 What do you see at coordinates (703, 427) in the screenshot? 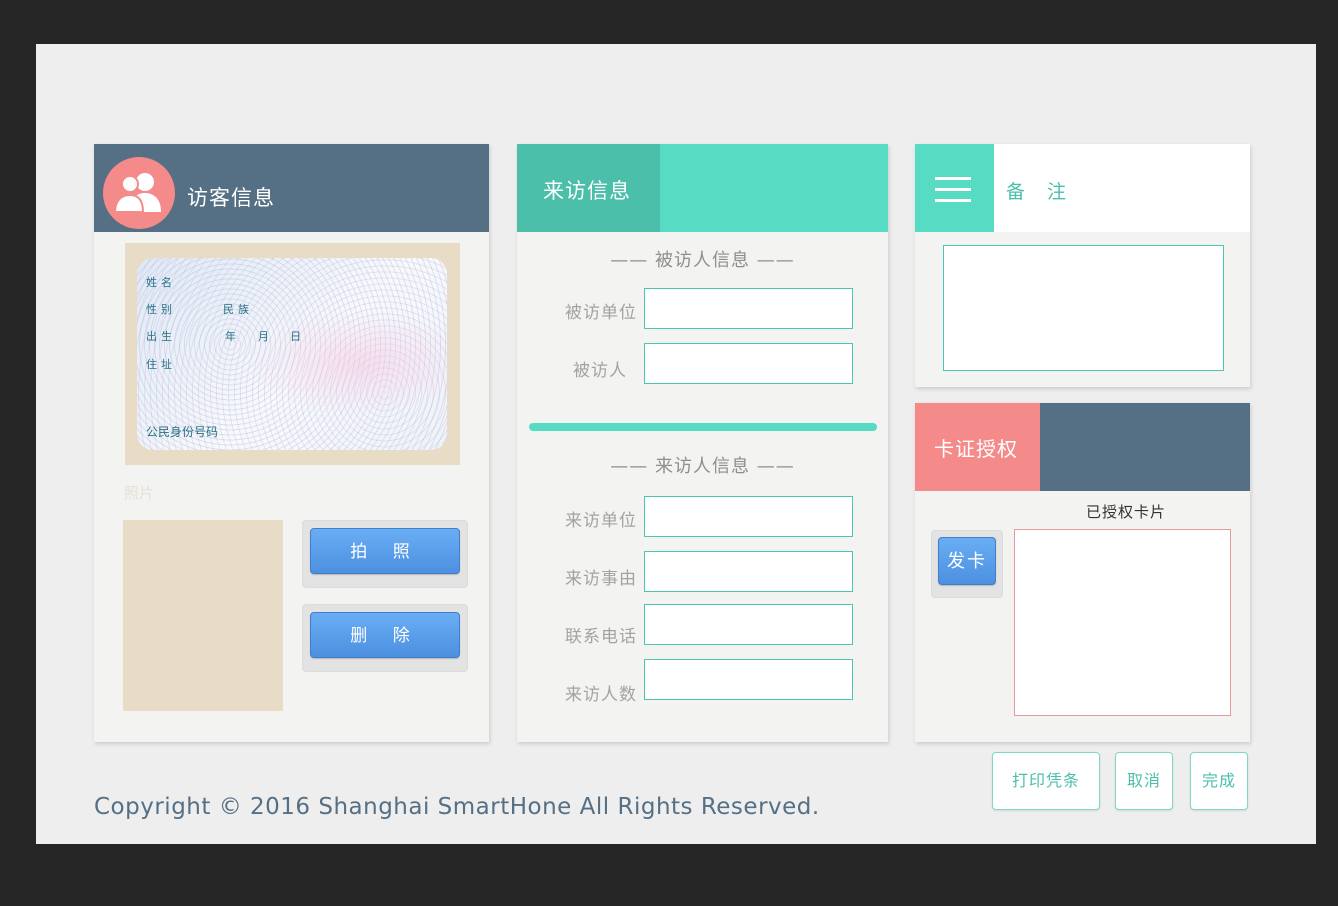
I see `section-divider` at bounding box center [703, 427].